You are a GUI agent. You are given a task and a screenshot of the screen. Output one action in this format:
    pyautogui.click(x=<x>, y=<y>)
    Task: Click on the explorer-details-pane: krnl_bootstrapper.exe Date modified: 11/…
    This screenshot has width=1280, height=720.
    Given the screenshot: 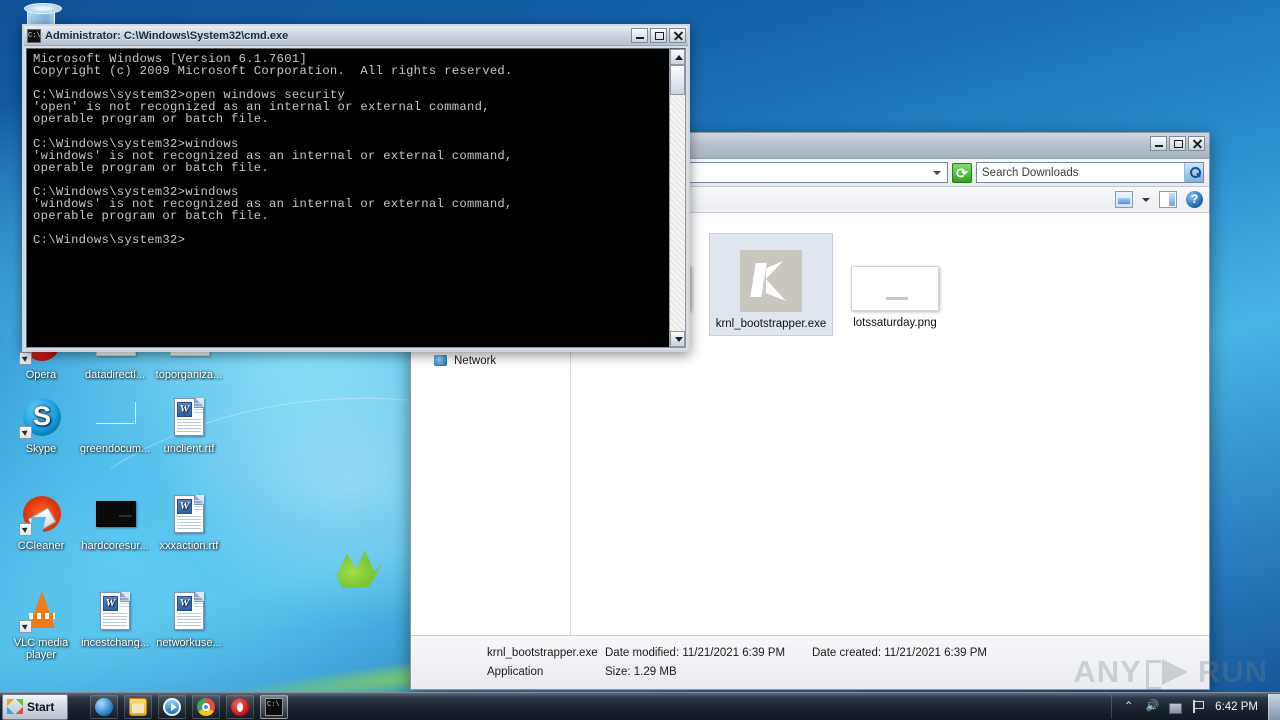 What is the action you would take?
    pyautogui.click(x=810, y=662)
    